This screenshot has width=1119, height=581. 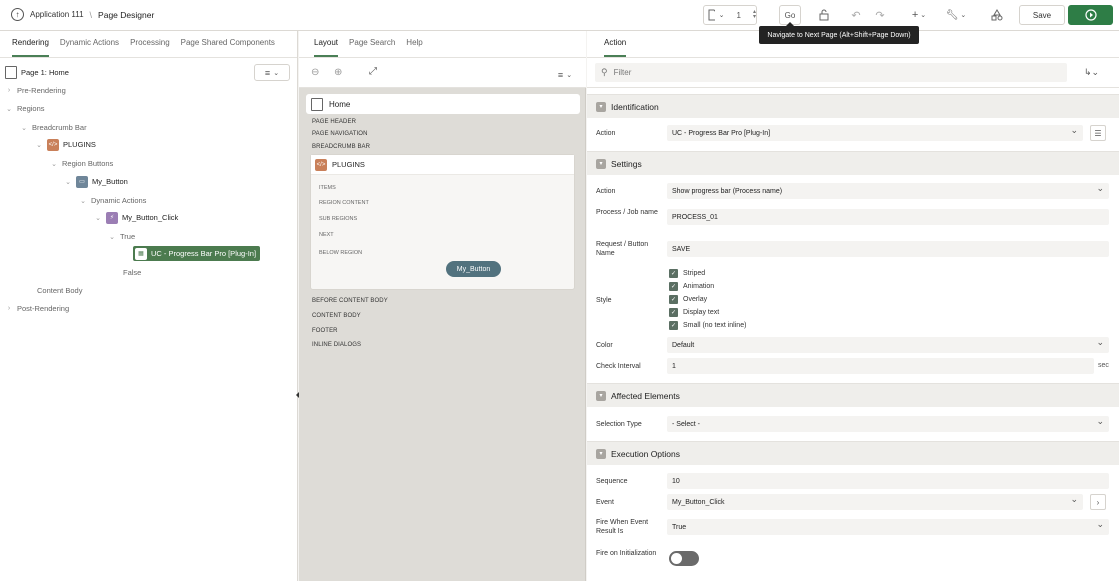 I want to click on save-button: Save, so click(x=1042, y=15).